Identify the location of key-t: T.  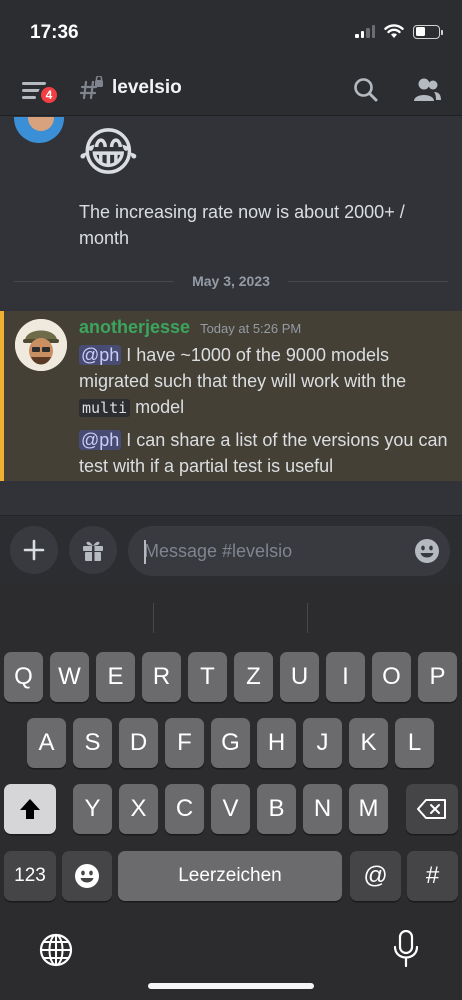
(207, 677).